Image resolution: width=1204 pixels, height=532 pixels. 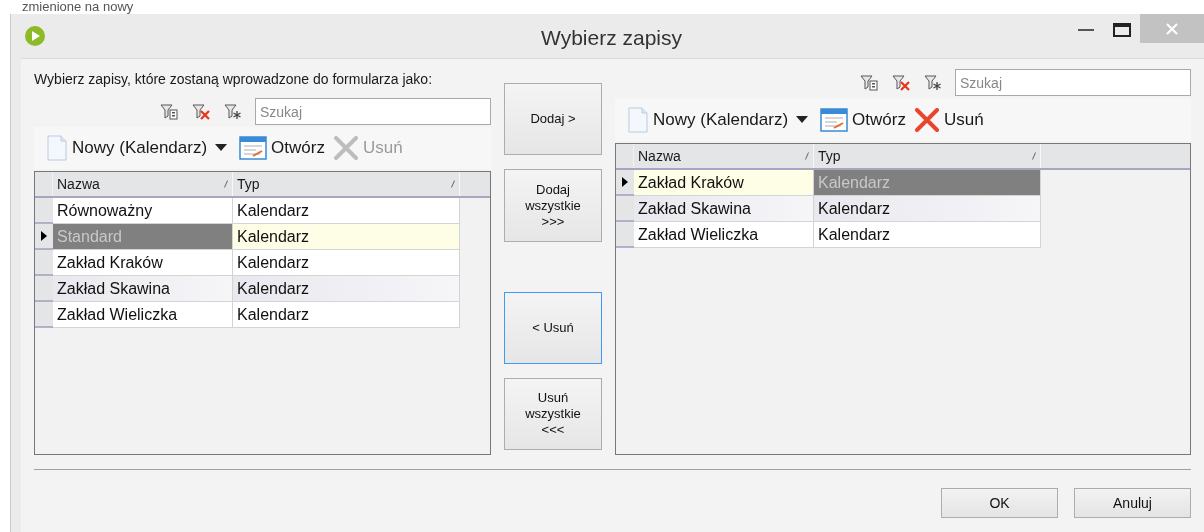 What do you see at coordinates (999, 503) in the screenshot?
I see `dialog-button: OK` at bounding box center [999, 503].